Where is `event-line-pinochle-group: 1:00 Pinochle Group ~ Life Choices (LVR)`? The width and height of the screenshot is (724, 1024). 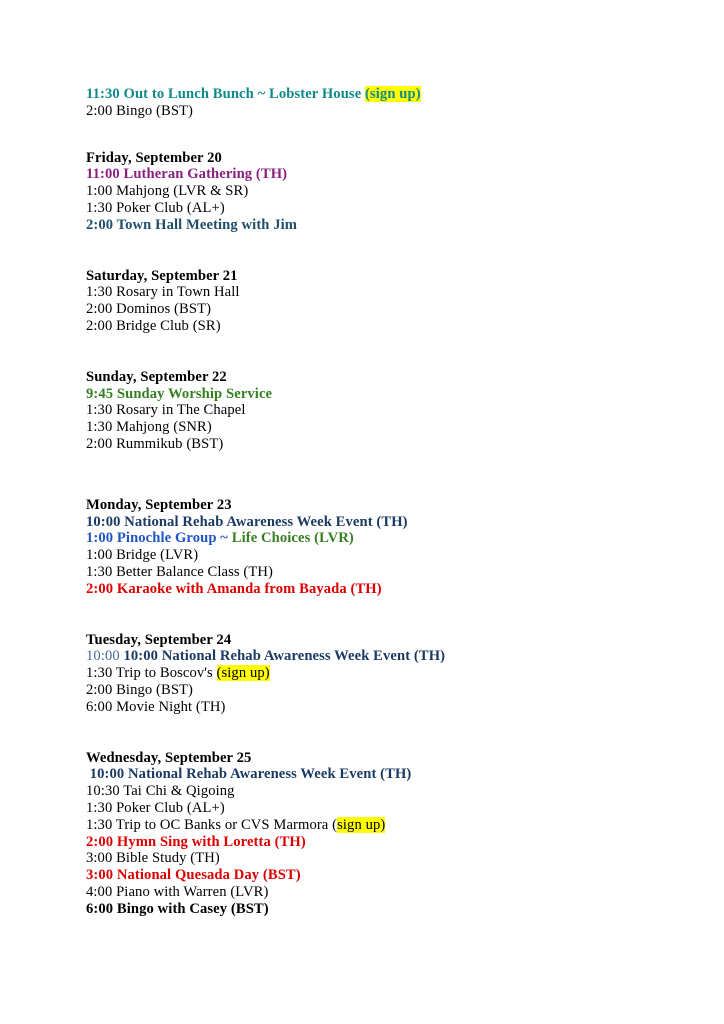
event-line-pinochle-group: 1:00 Pinochle Group ~ Life Choices (LVR) is located at coordinates (405, 538).